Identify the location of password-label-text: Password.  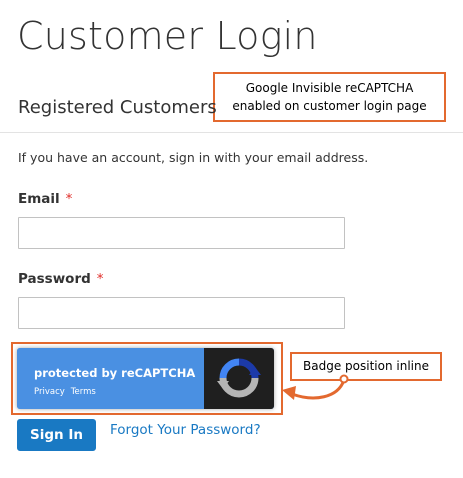
(54, 279).